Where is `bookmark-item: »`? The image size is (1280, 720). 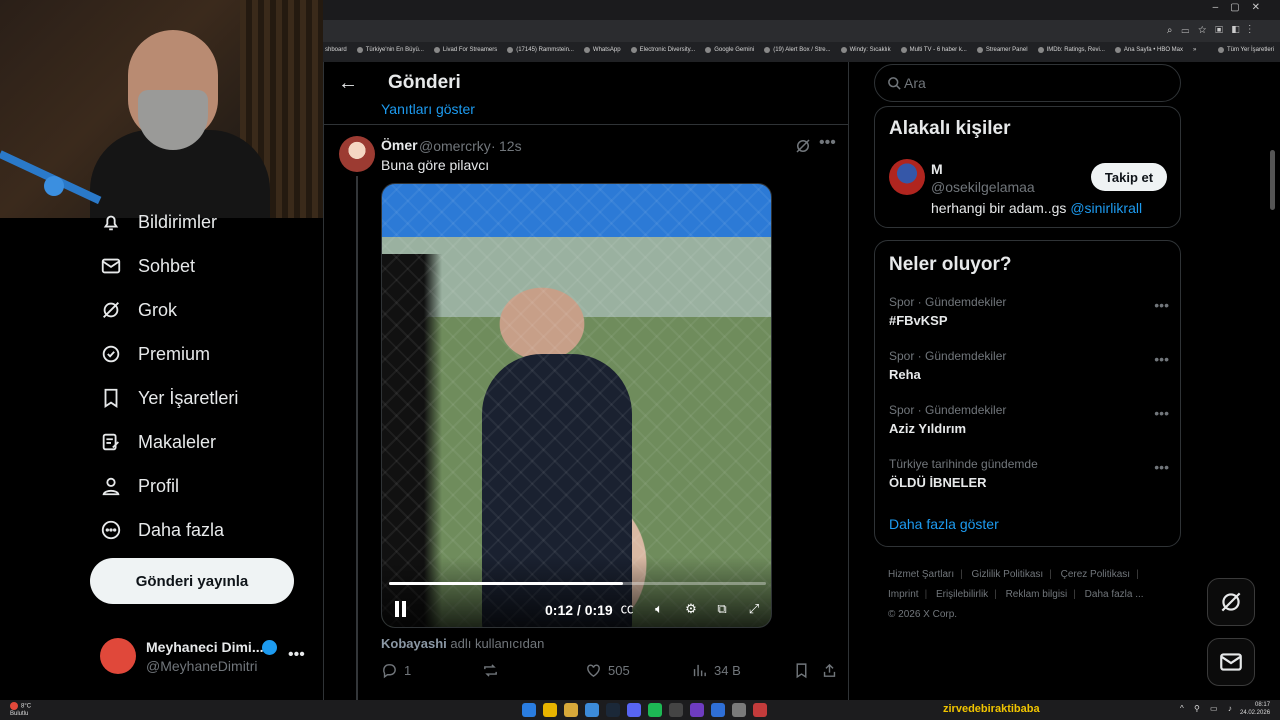 bookmark-item: » is located at coordinates (1194, 50).